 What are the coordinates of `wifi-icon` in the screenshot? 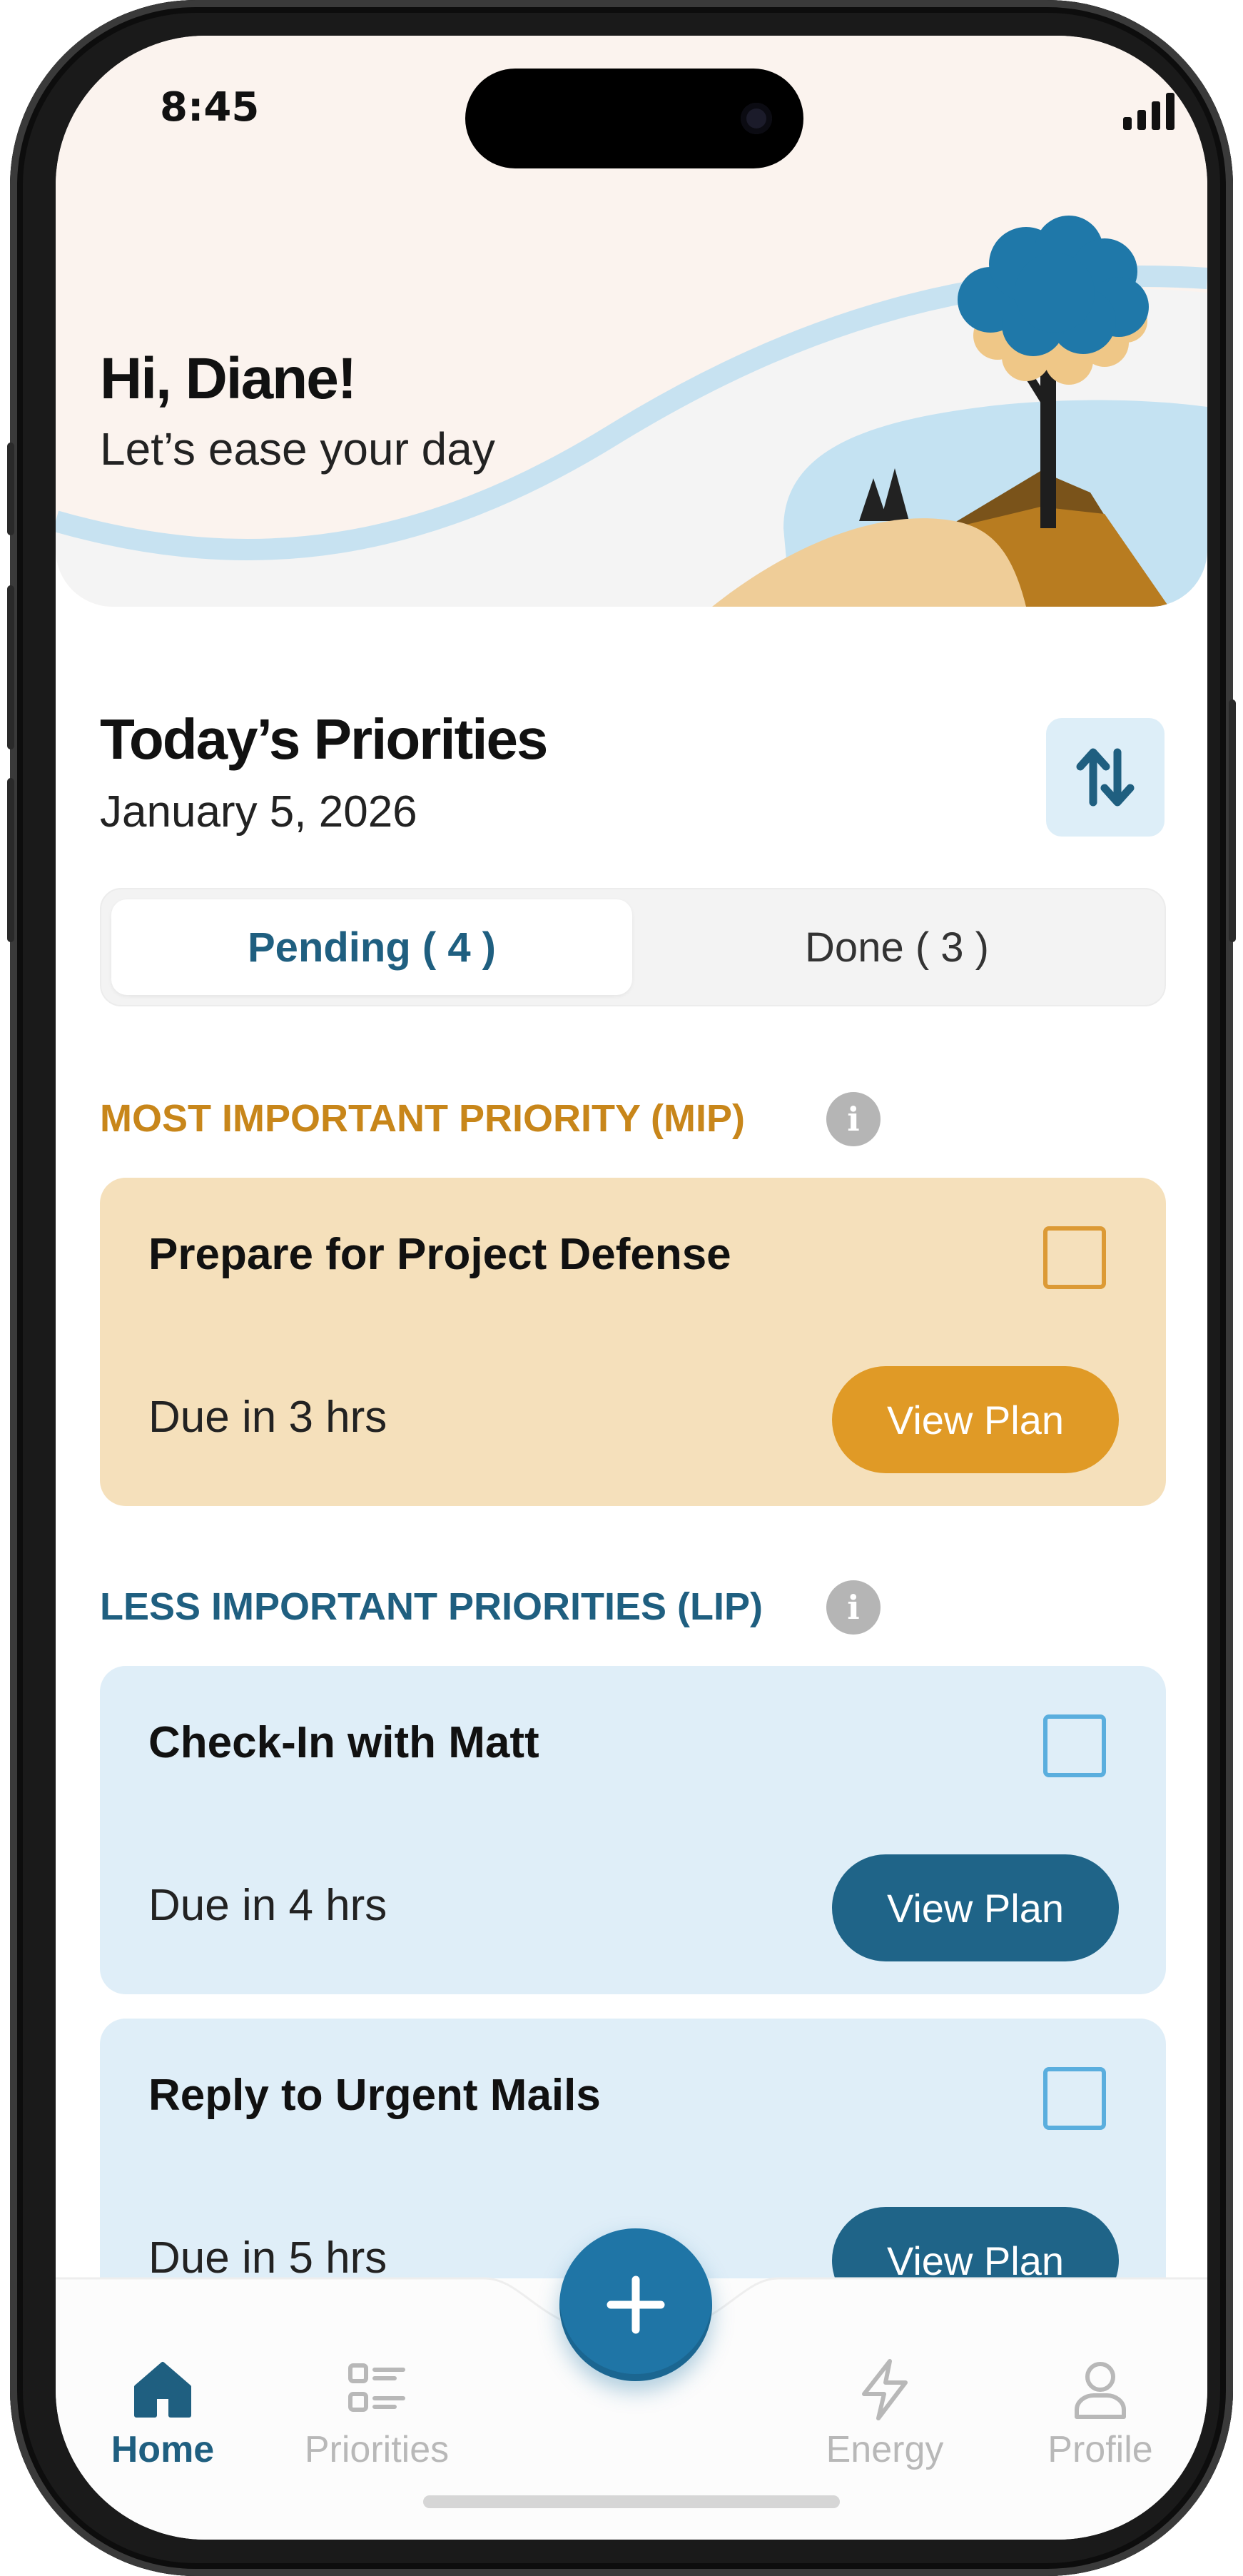 It's located at (1199, 105).